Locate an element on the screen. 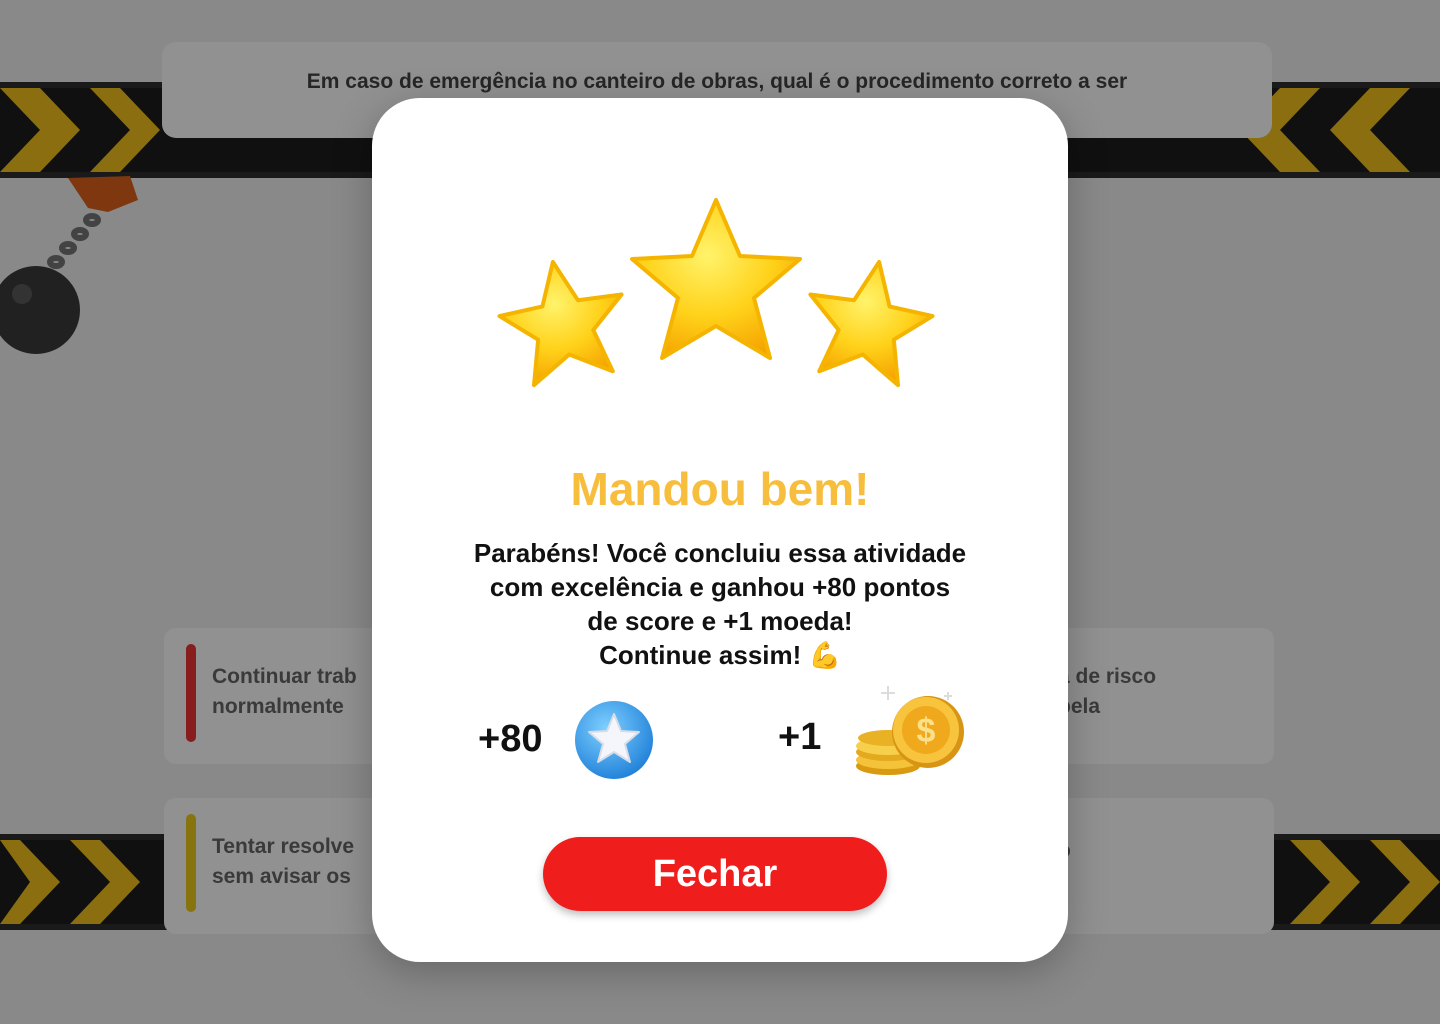  gold-coins-icon: $ is located at coordinates (910, 730).